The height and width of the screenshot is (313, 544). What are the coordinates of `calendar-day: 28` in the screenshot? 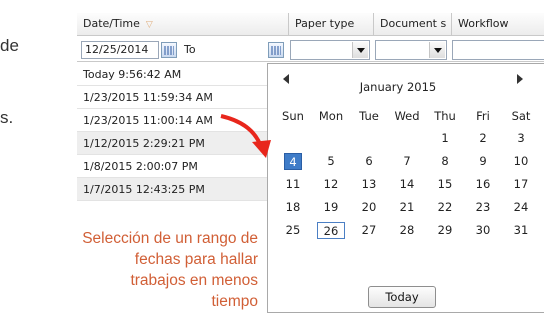 It's located at (407, 230).